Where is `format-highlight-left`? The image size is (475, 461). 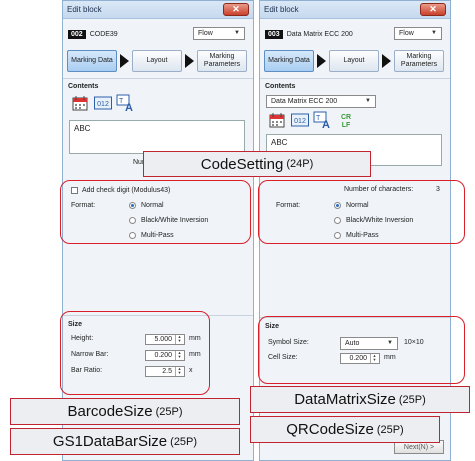 format-highlight-left is located at coordinates (155, 212).